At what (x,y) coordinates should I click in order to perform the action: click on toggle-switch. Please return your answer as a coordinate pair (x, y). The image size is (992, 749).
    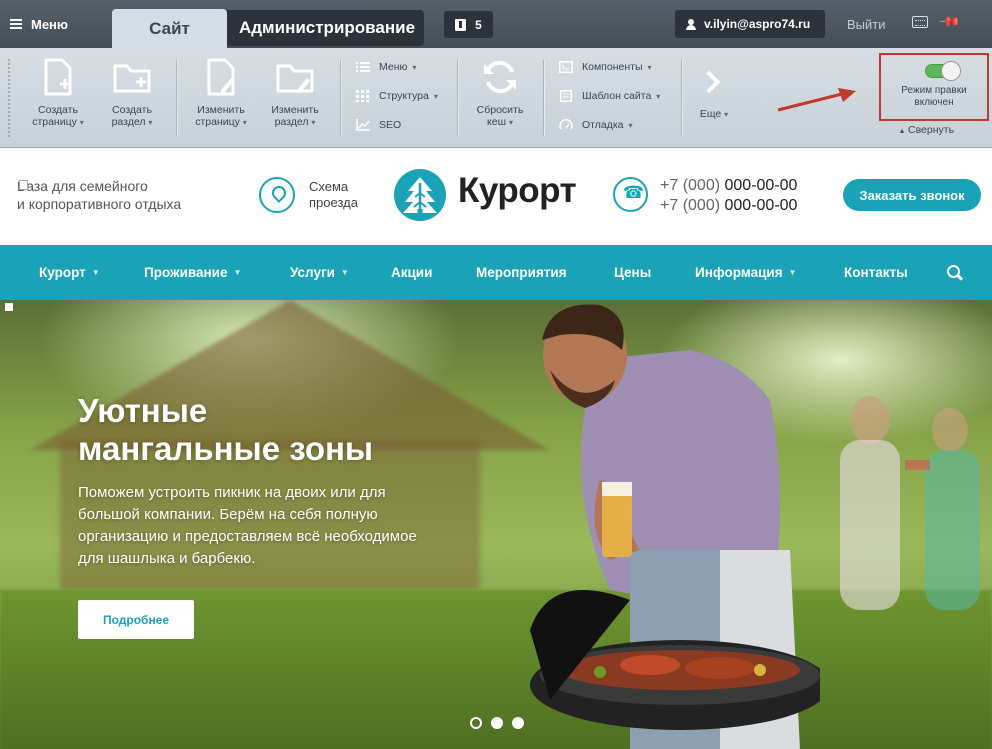
    Looking at the image, I should click on (943, 71).